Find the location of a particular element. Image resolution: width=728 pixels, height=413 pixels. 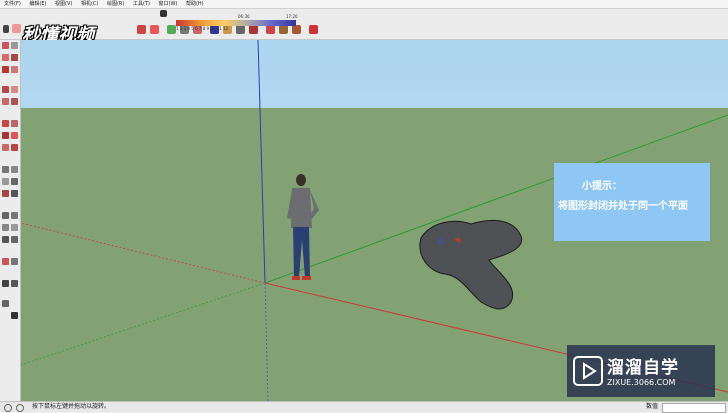

pencil-icon is located at coordinates (14, 57).